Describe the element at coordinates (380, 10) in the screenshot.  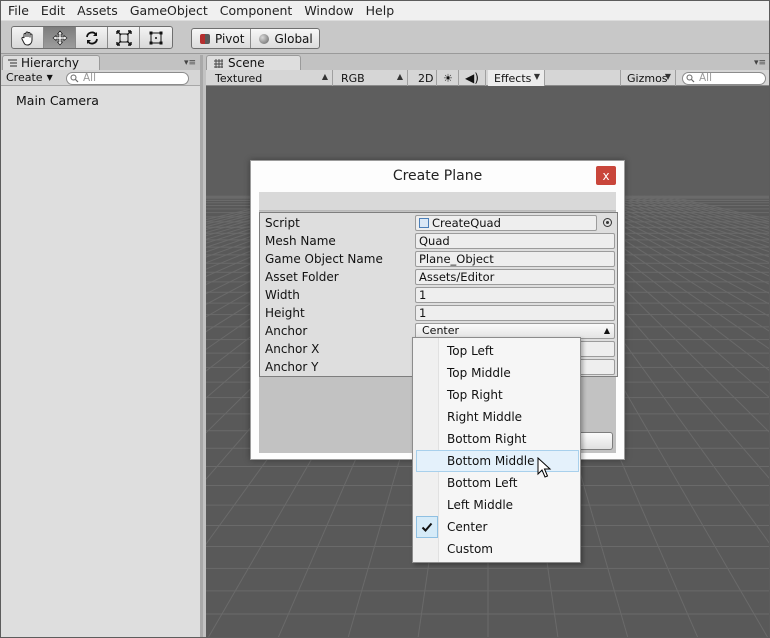
I see `menu-help: Help` at that location.